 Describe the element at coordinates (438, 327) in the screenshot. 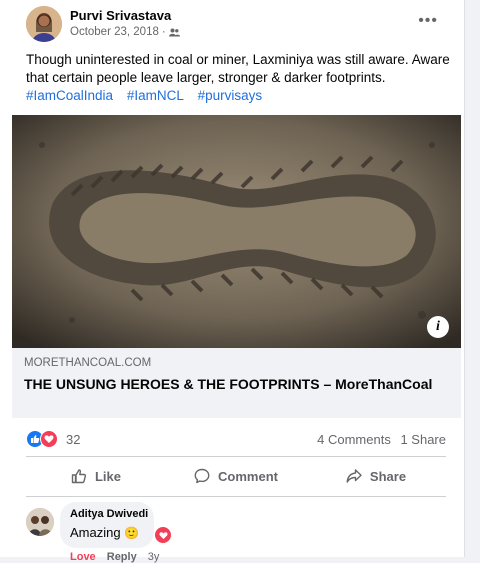

I see `info-icon: i` at that location.